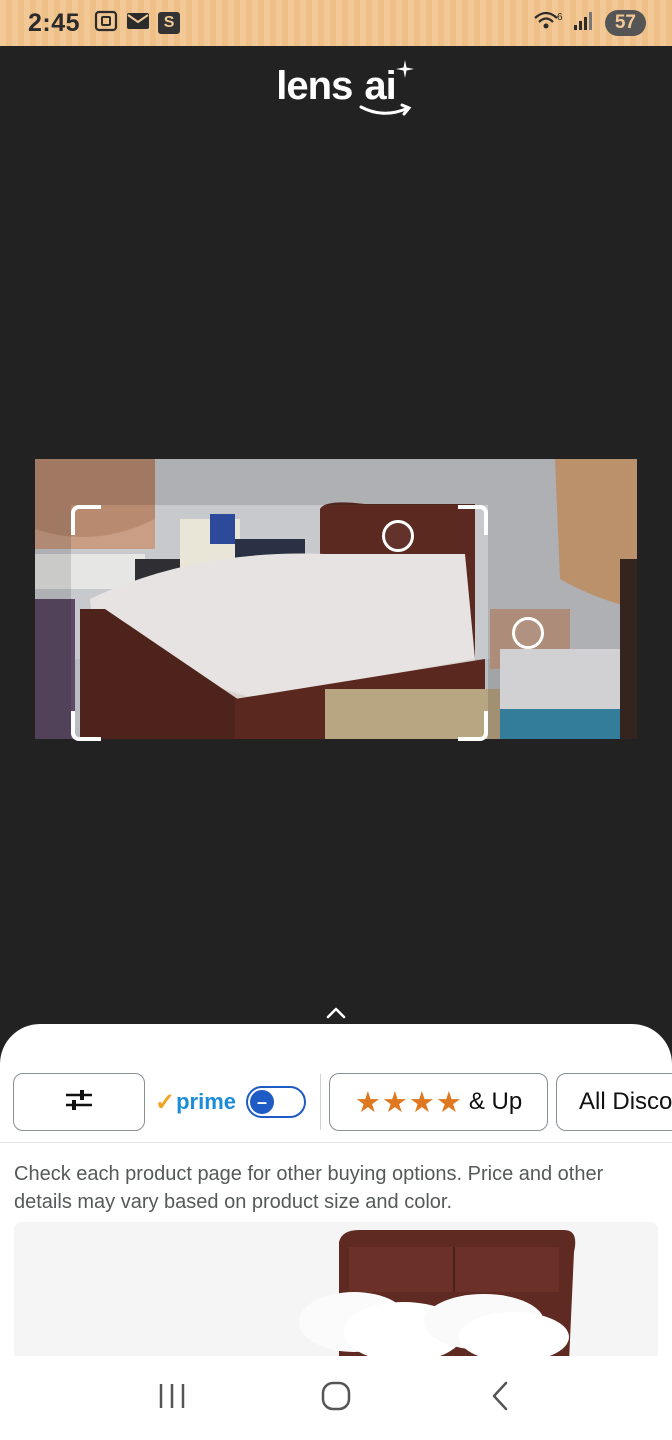 This screenshot has width=672, height=1440. What do you see at coordinates (404, 69) in the screenshot?
I see `sparkle-icon` at bounding box center [404, 69].